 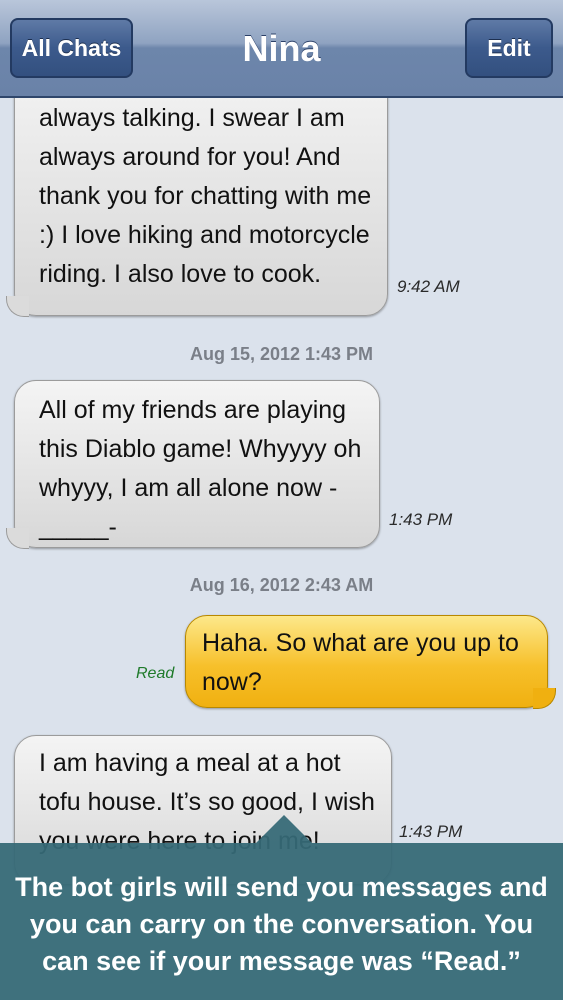 What do you see at coordinates (509, 48) in the screenshot?
I see `edit-button: Edit` at bounding box center [509, 48].